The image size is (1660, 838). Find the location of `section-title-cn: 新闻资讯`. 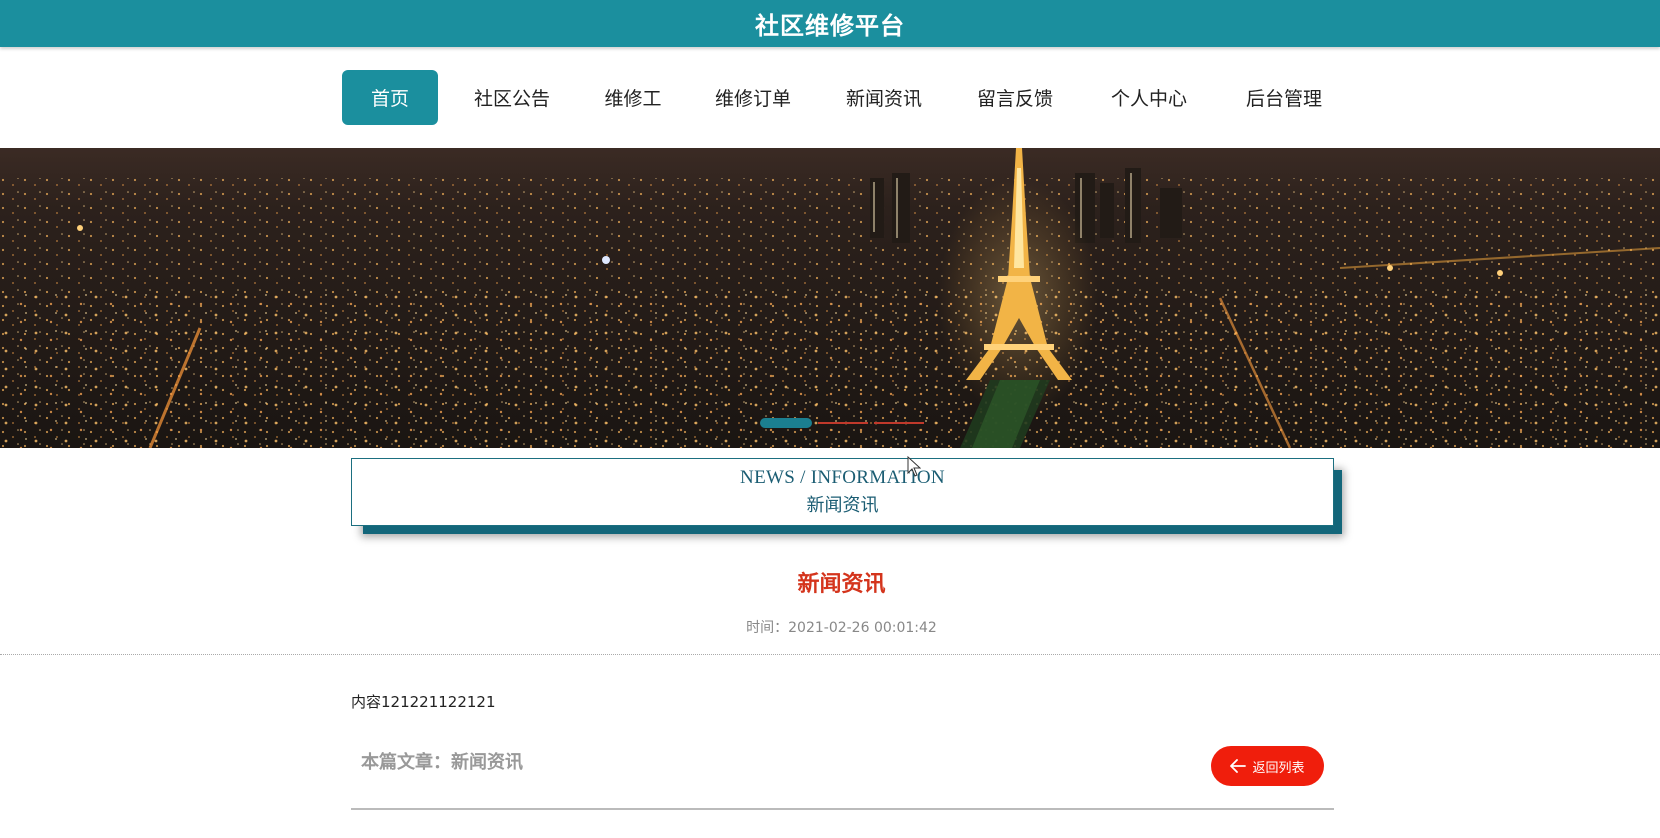

section-title-cn: 新闻资讯 is located at coordinates (842, 505).